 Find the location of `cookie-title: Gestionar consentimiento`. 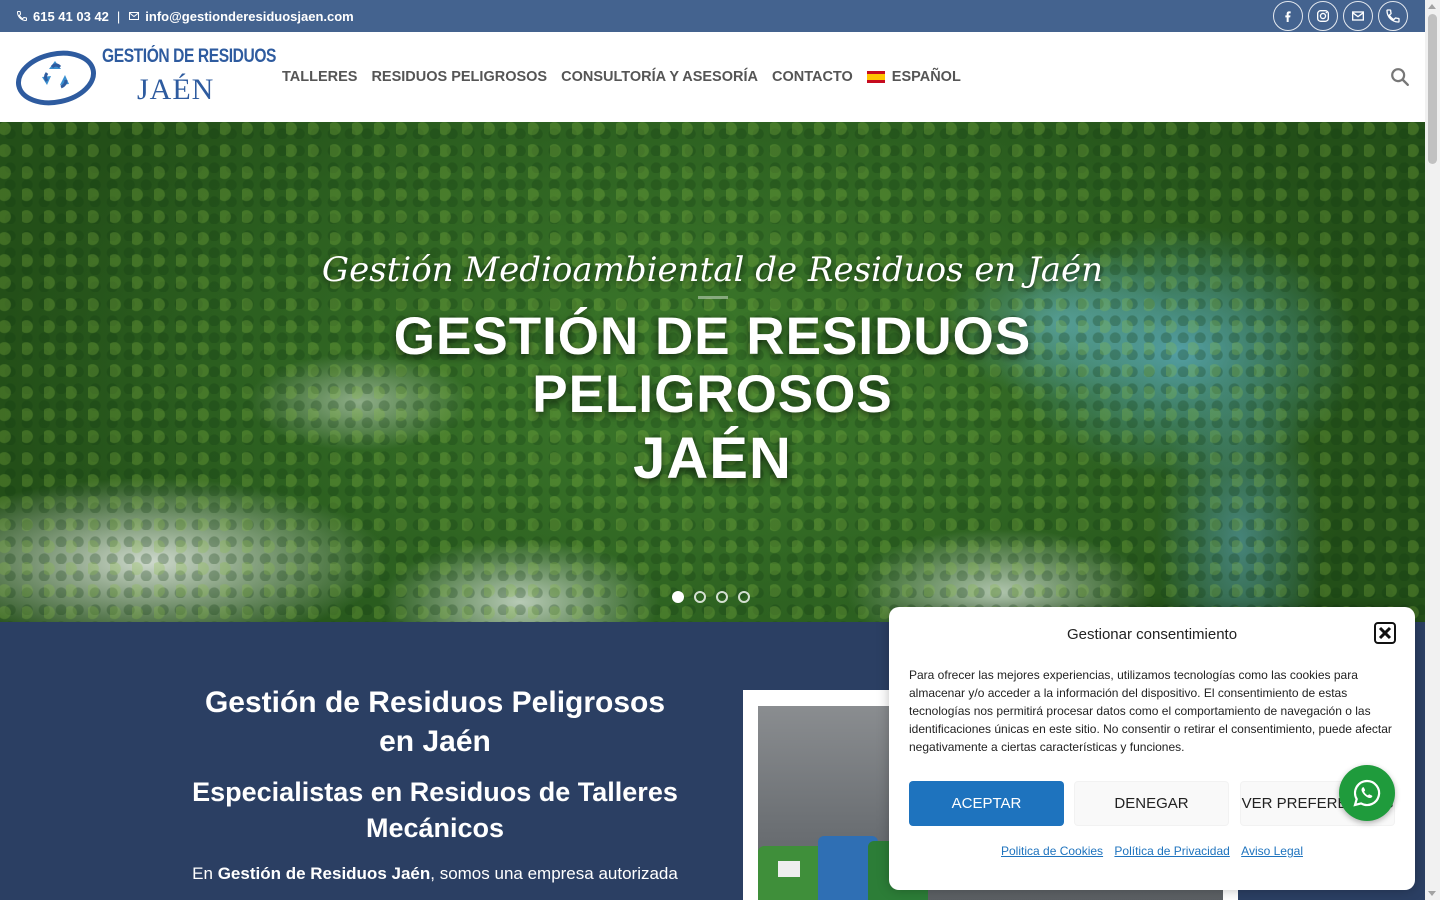

cookie-title: Gestionar consentimiento is located at coordinates (1152, 634).